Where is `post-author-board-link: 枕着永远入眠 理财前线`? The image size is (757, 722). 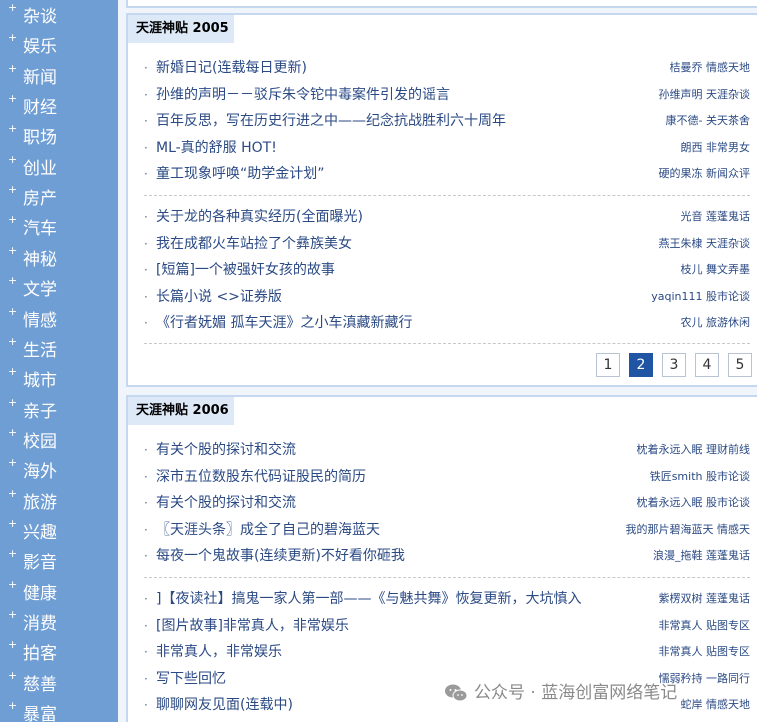
post-author-board-link: 枕着永远入眠 理财前线 is located at coordinates (694, 450).